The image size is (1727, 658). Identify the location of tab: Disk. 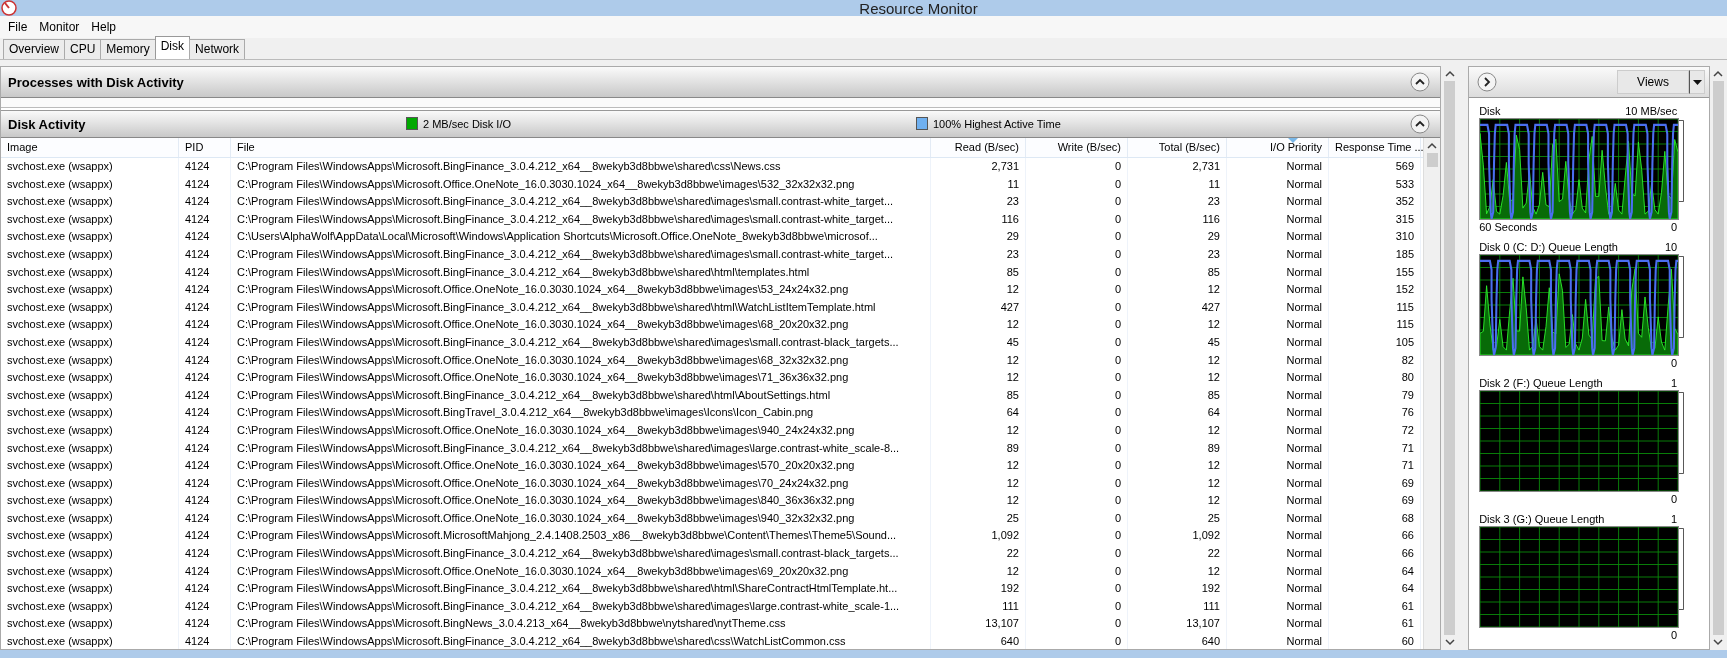
(172, 47).